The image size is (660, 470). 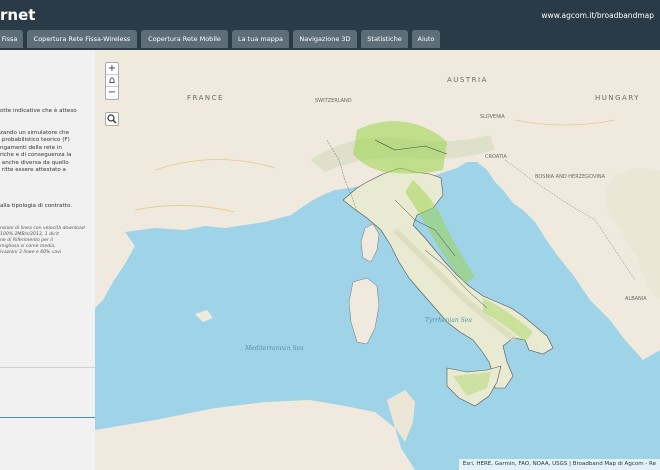 I want to click on label-mediterranean: Mediterranean Sea, so click(x=274, y=348).